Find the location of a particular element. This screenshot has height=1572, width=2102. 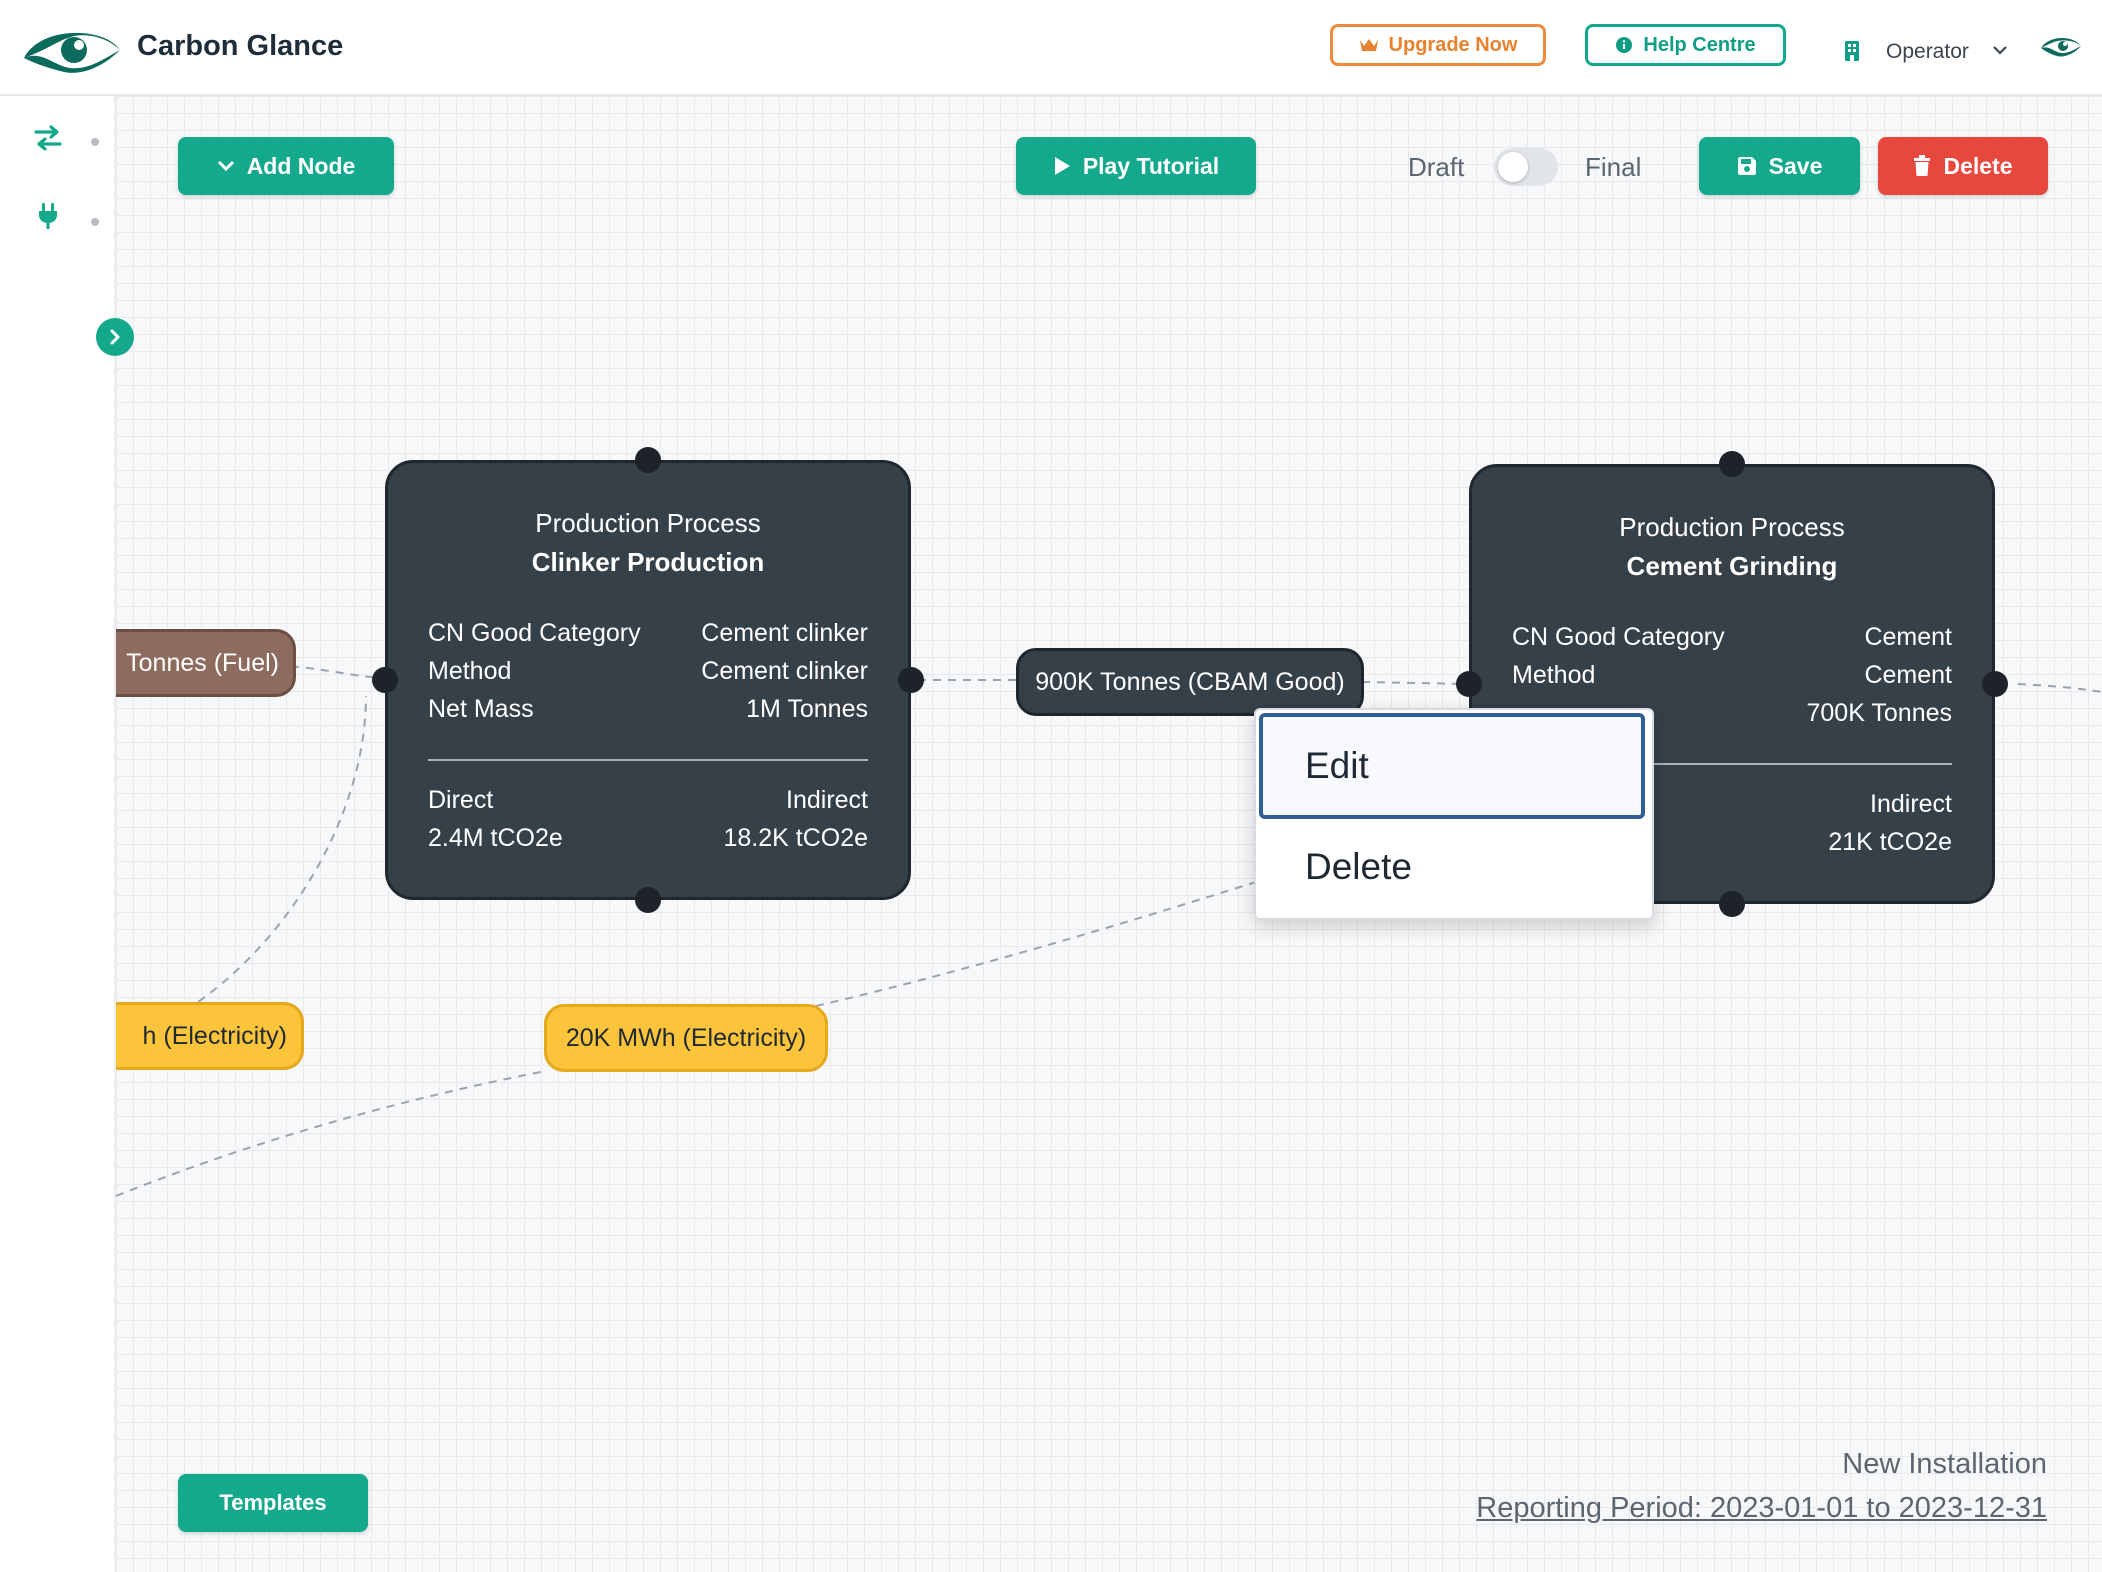

eye-logo-icon is located at coordinates (72, 47).